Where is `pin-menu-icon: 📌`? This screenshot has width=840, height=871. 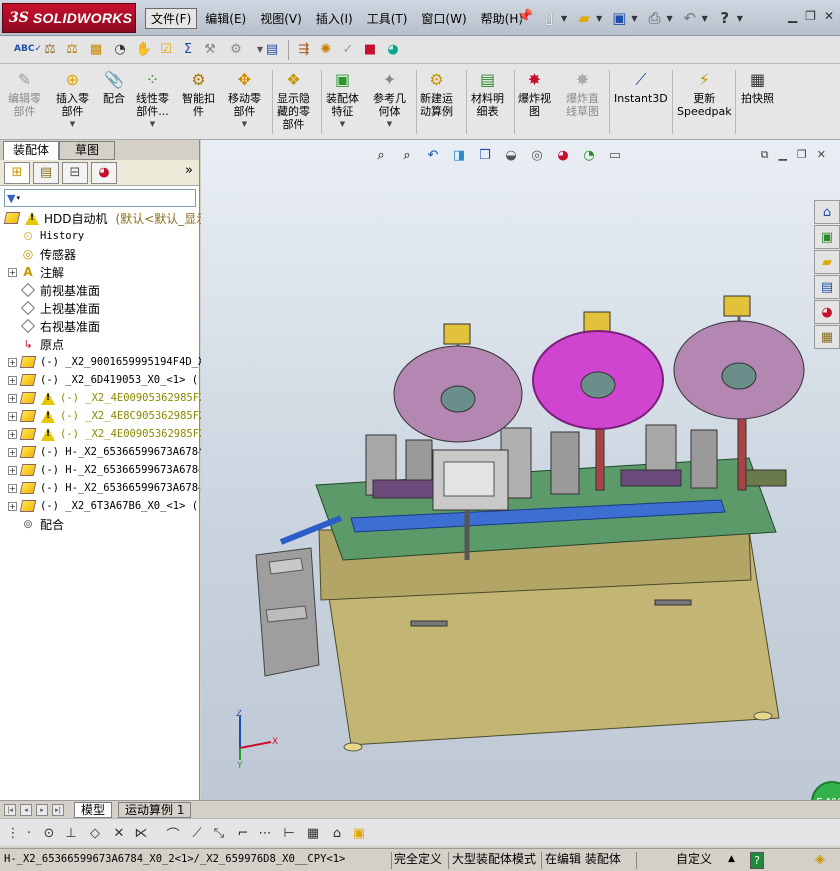 pin-menu-icon: 📌 is located at coordinates (525, 16).